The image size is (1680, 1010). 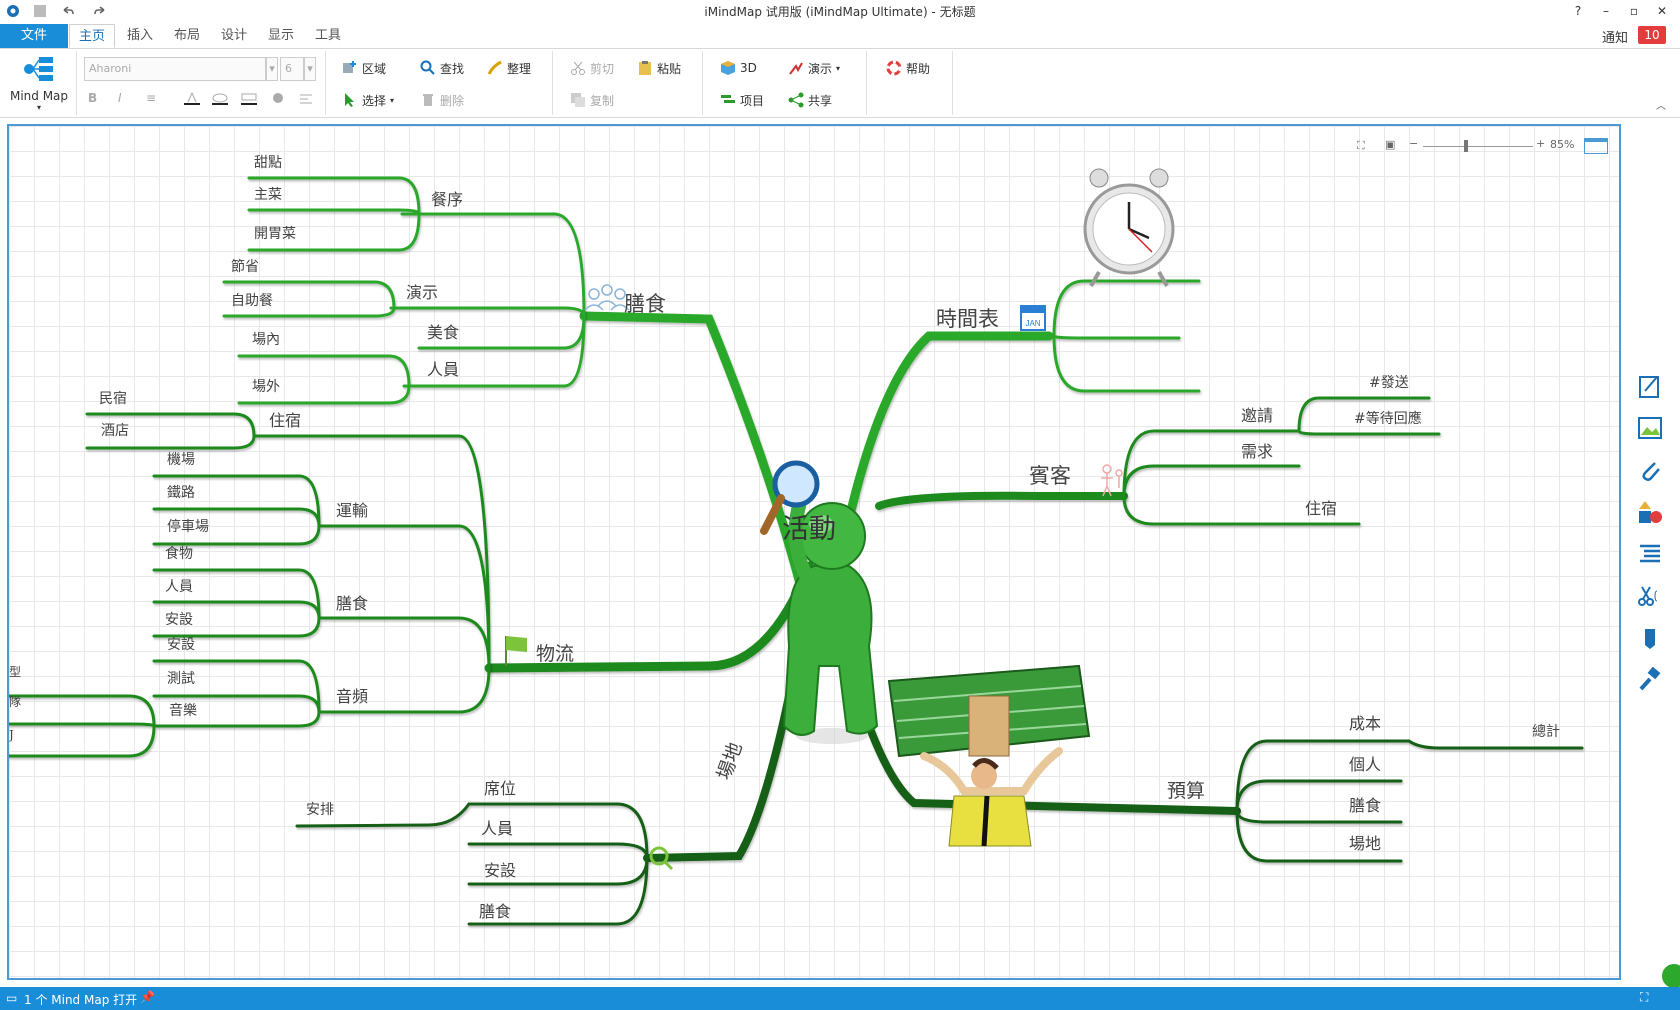 I want to click on paste-button: 粘贴, so click(x=659, y=68).